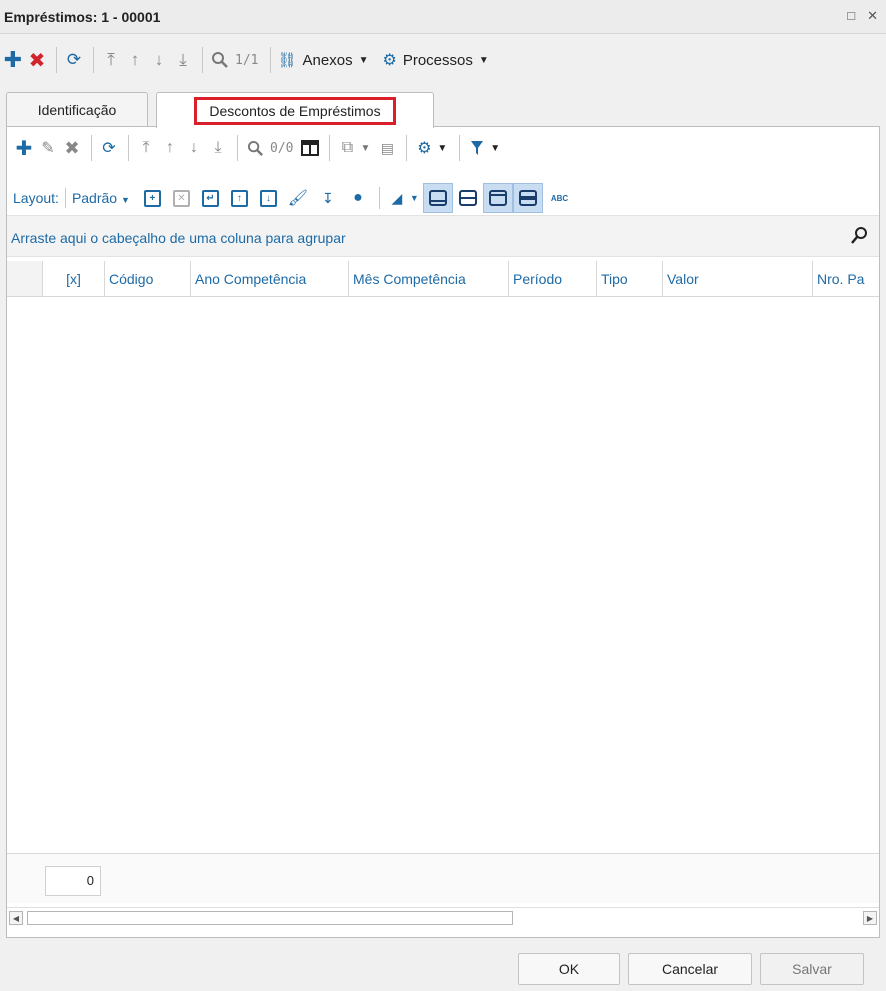 The image size is (886, 991). I want to click on maximize-icon: □, so click(851, 16).